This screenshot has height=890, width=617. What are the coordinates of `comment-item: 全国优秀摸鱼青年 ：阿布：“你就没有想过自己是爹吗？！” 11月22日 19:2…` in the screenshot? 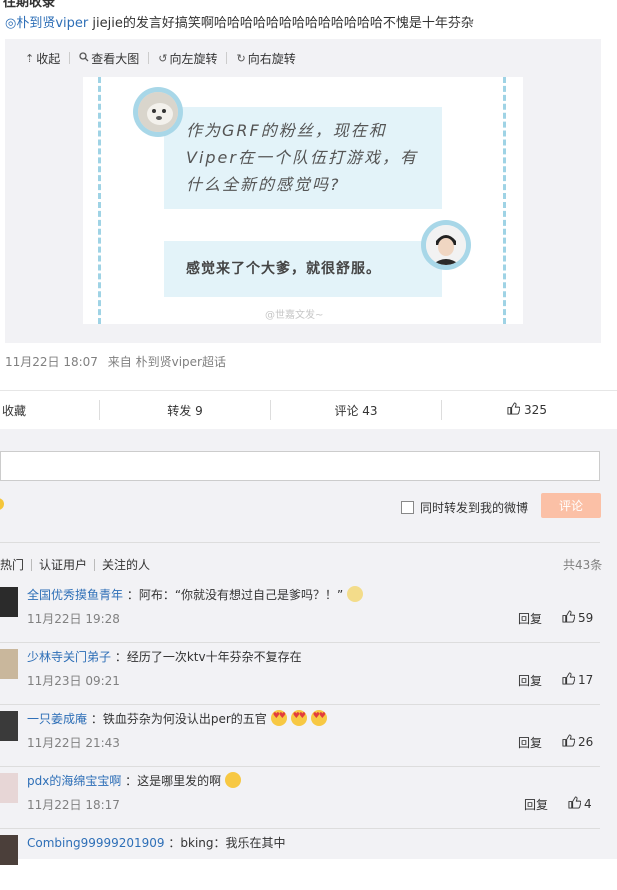 It's located at (300, 611).